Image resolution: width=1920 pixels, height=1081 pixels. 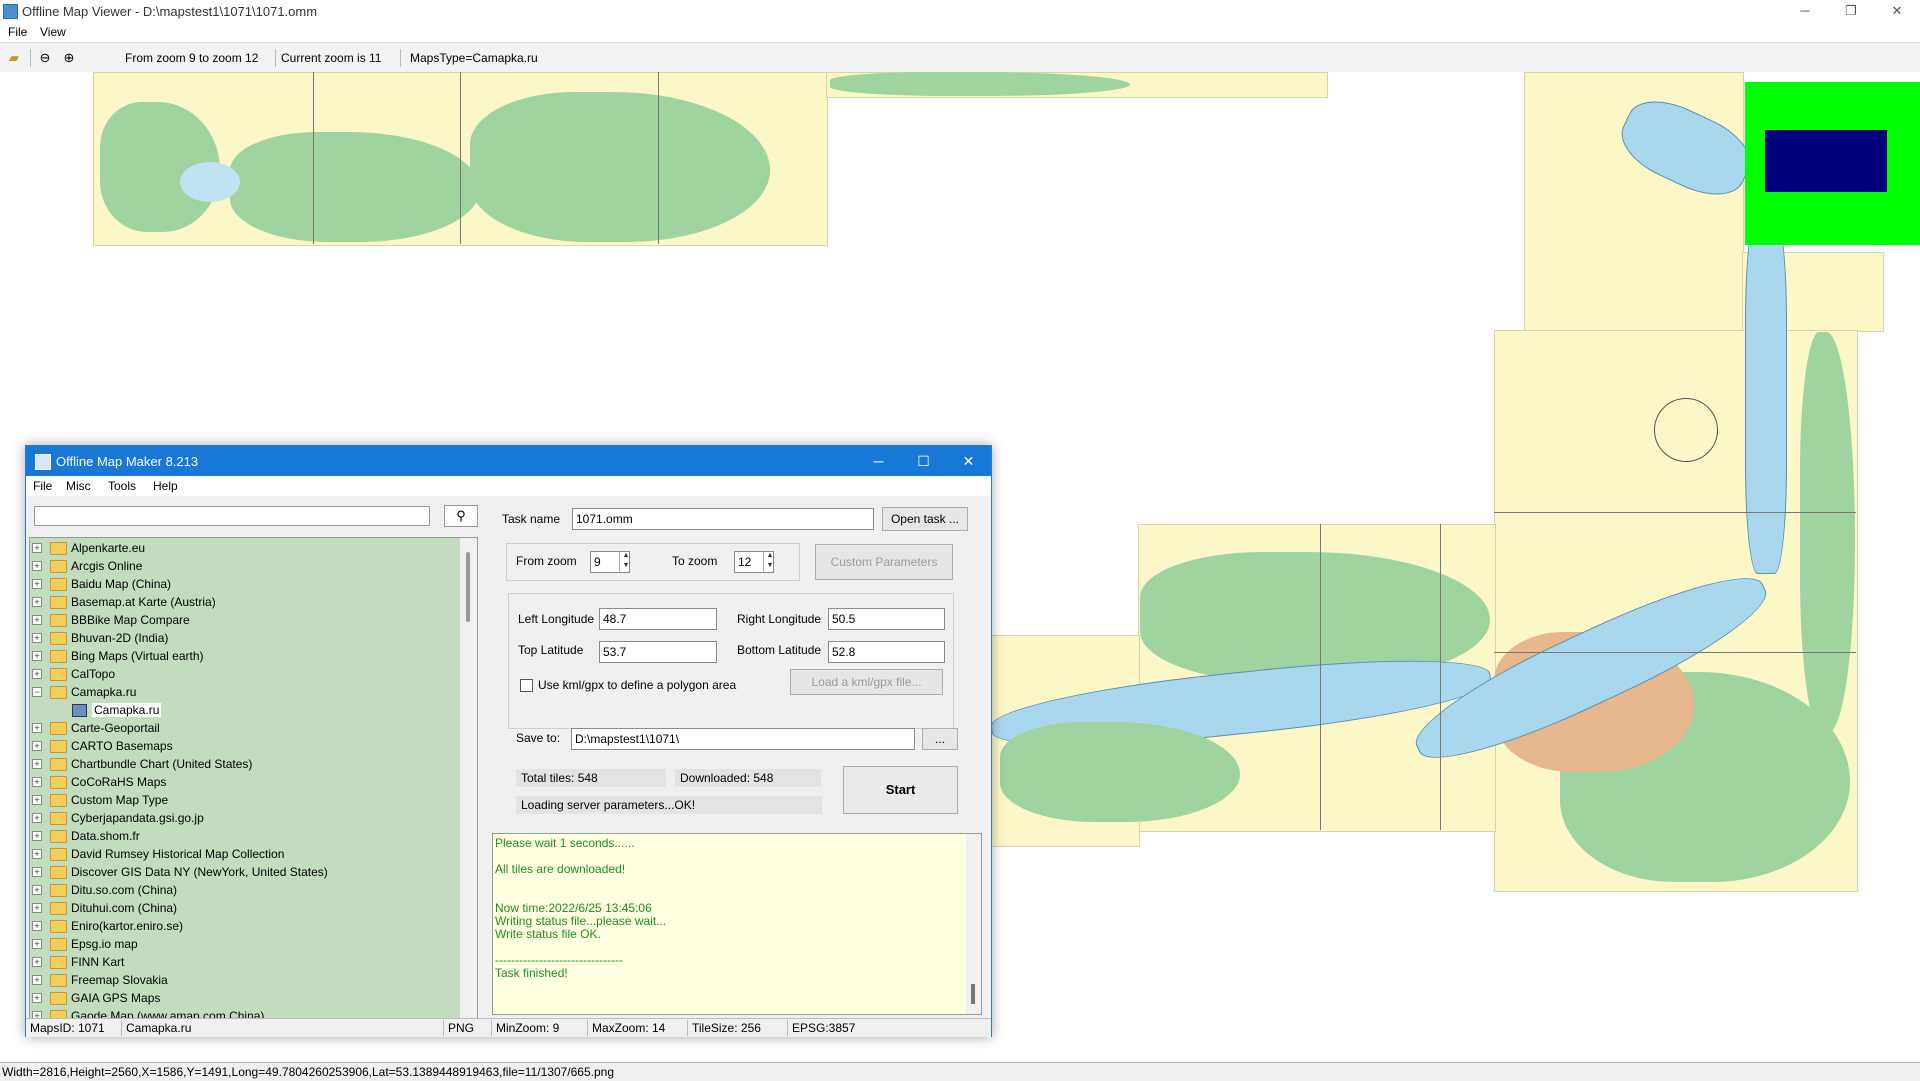 What do you see at coordinates (244, 692) in the screenshot?
I see `tree-item: − Camapka.ru` at bounding box center [244, 692].